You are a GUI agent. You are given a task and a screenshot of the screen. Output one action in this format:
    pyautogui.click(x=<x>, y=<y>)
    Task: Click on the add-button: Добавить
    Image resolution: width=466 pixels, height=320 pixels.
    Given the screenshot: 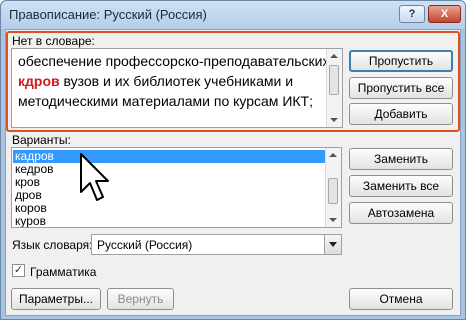 What is the action you would take?
    pyautogui.click(x=401, y=114)
    